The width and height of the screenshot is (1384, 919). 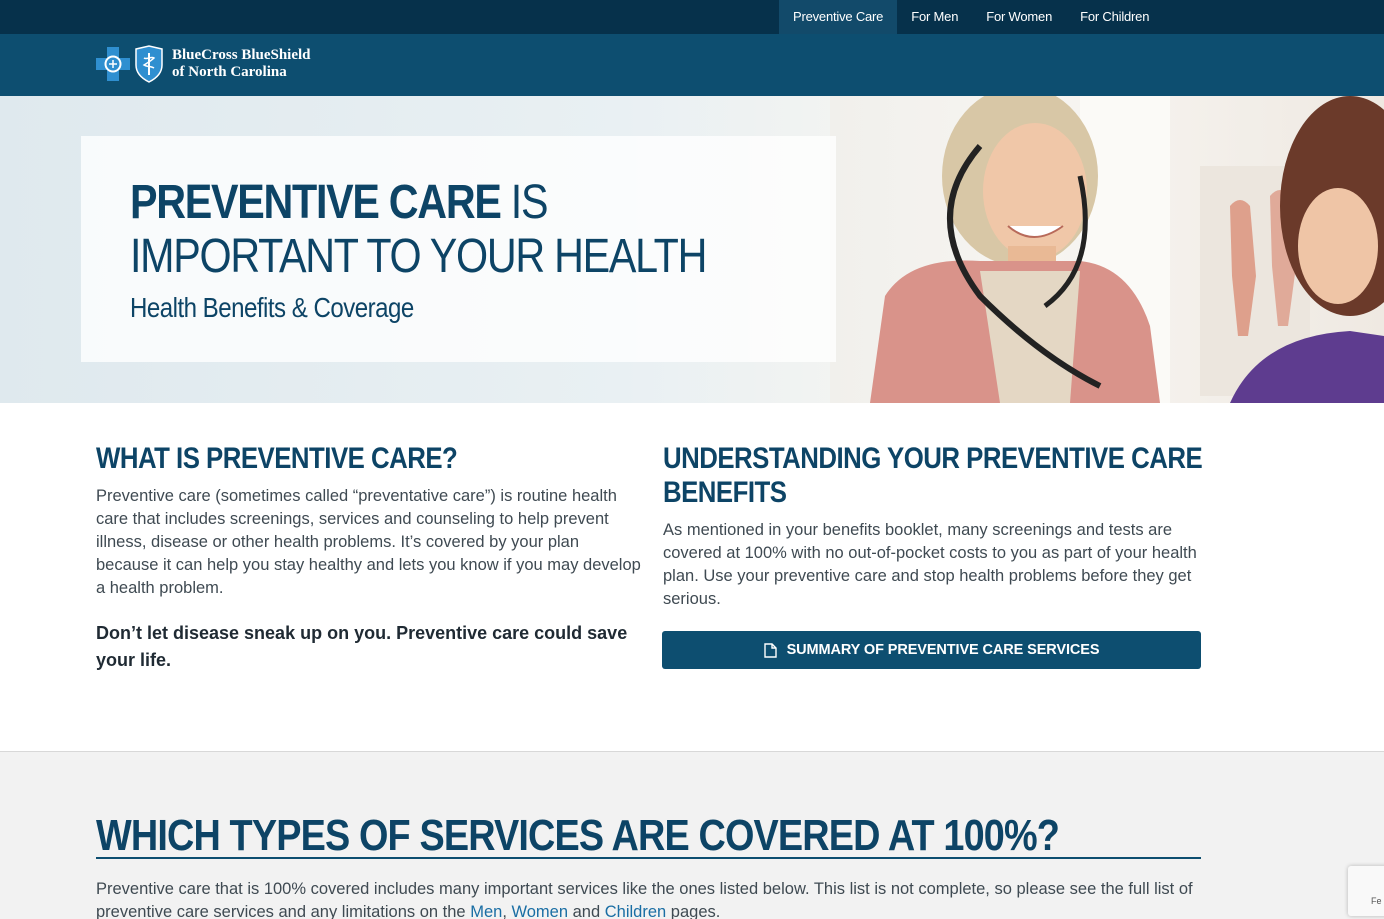 What do you see at coordinates (524, 202) in the screenshot?
I see `hero-title-rest: IS` at bounding box center [524, 202].